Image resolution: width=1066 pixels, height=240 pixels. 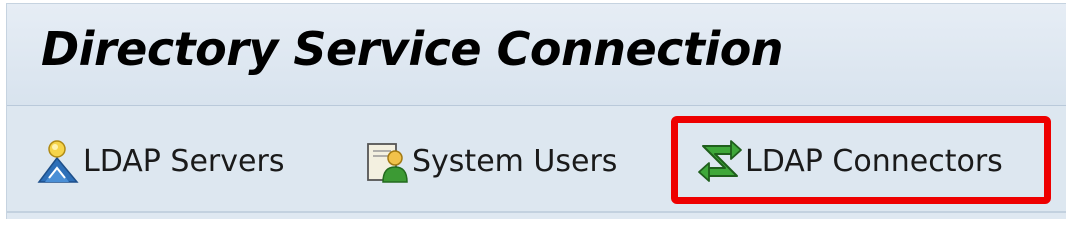 I want to click on ldap-servers-label: LDAP Servers, so click(x=184, y=161).